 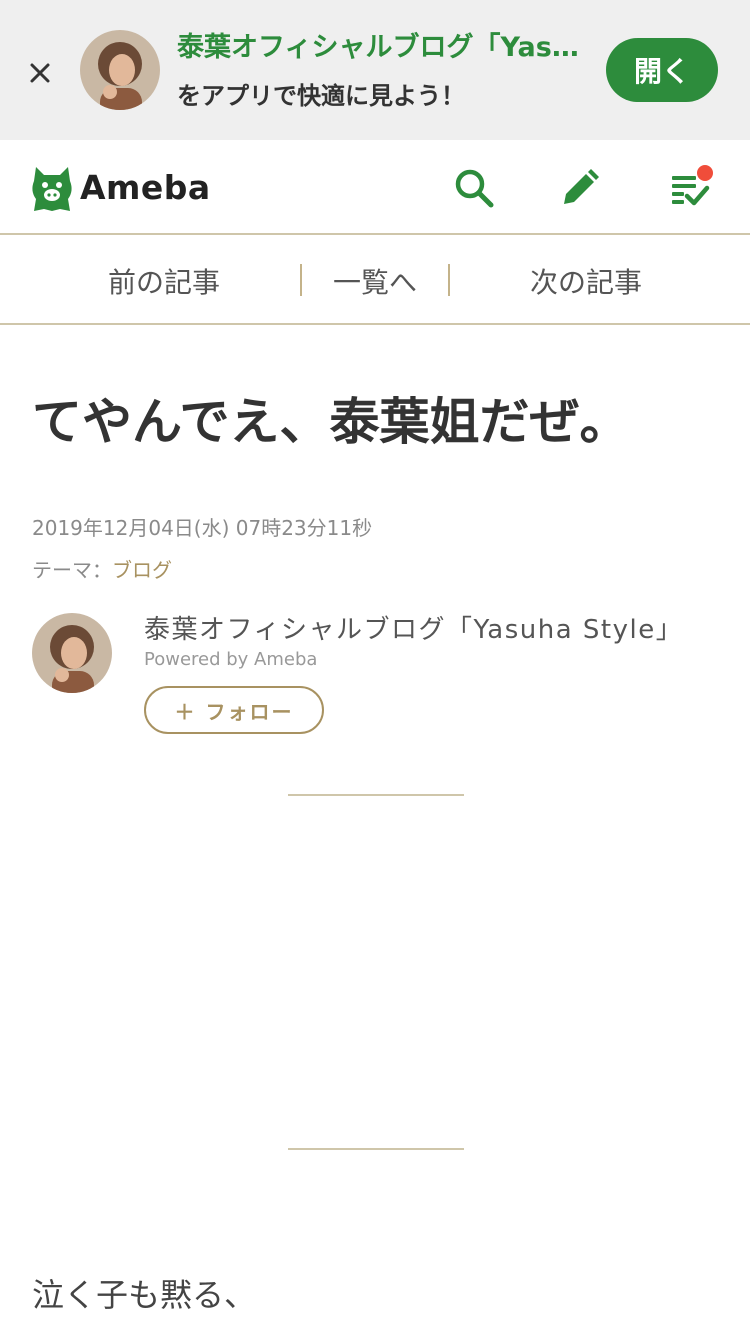 I want to click on site-header: Ameba, so click(x=375, y=187).